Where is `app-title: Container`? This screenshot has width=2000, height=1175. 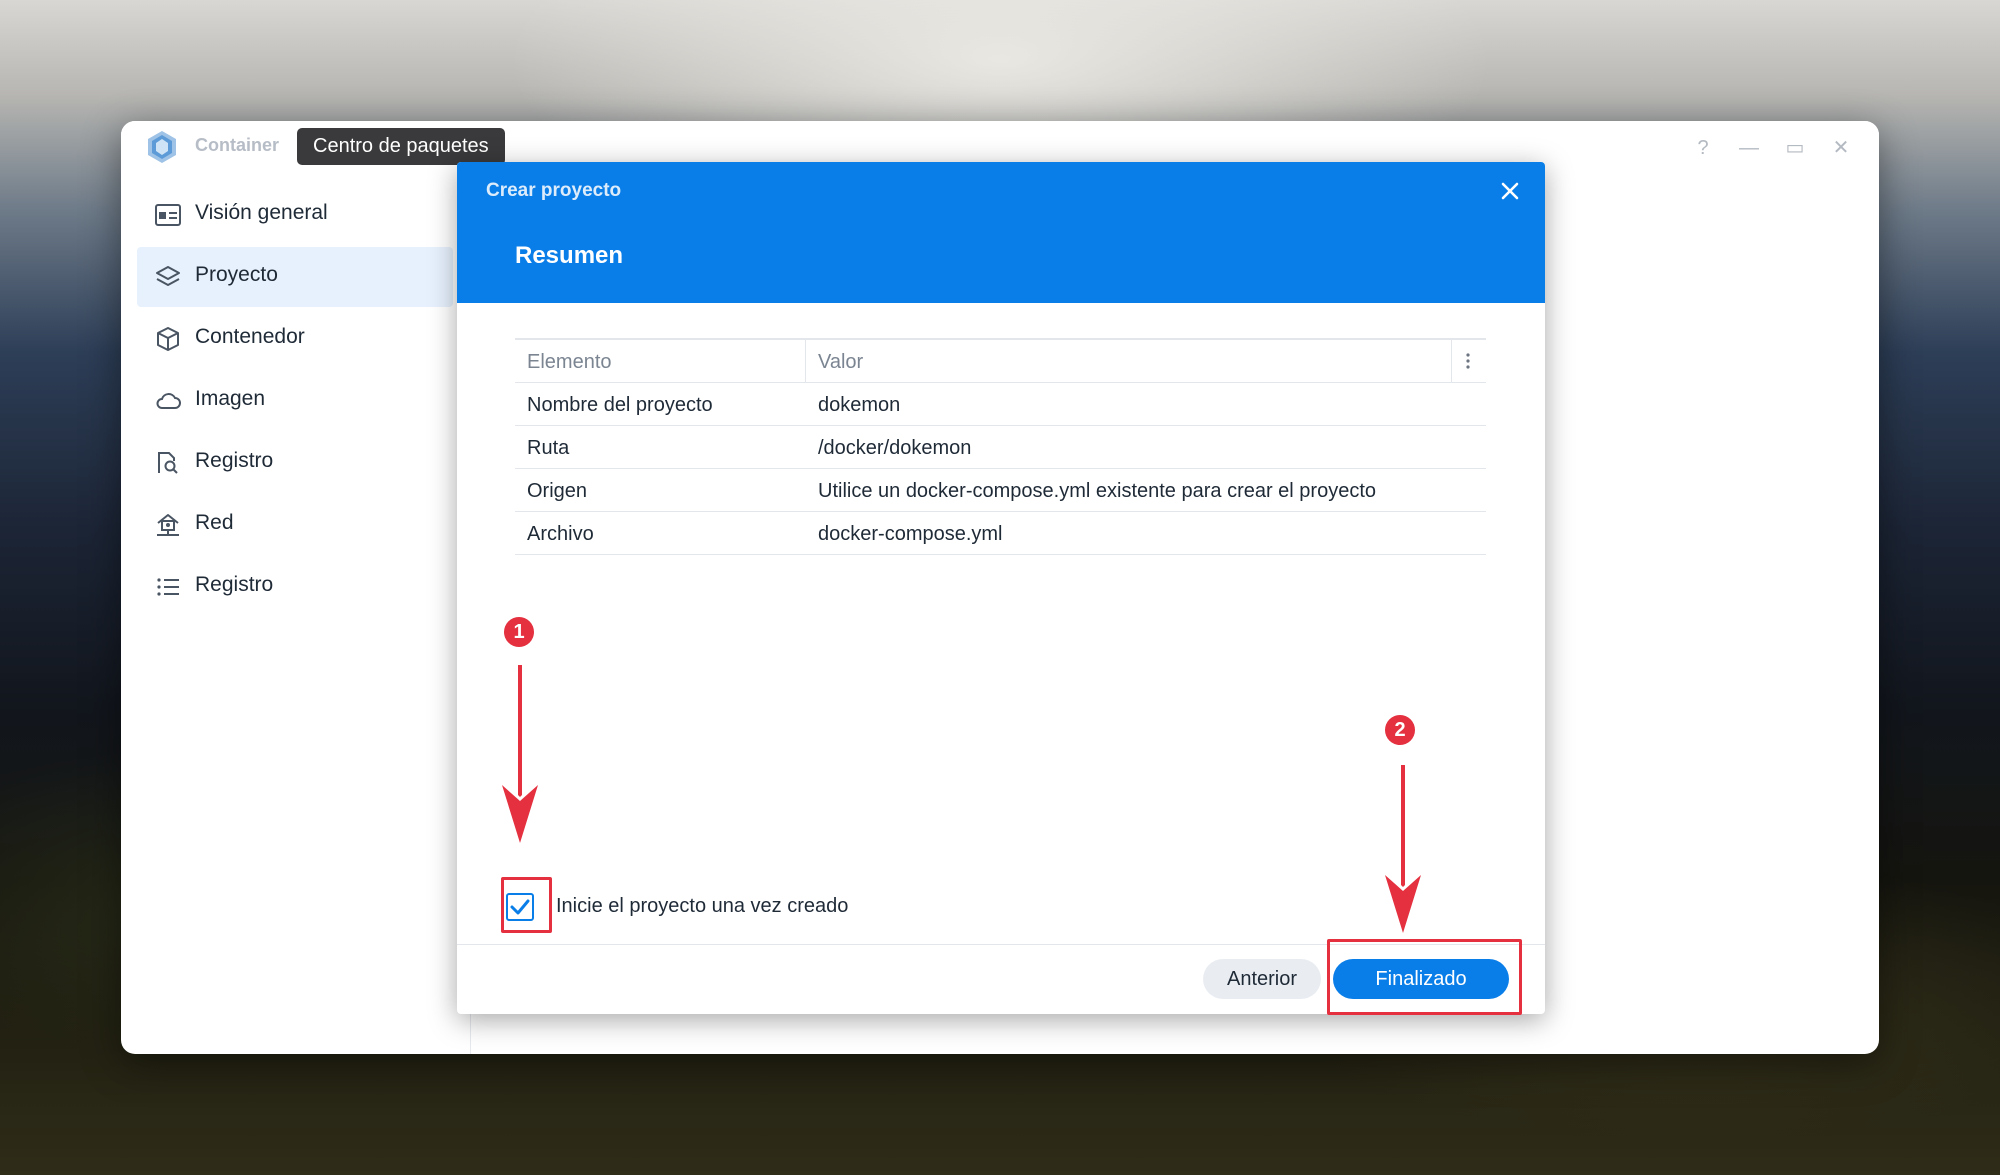 app-title: Container is located at coordinates (237, 145).